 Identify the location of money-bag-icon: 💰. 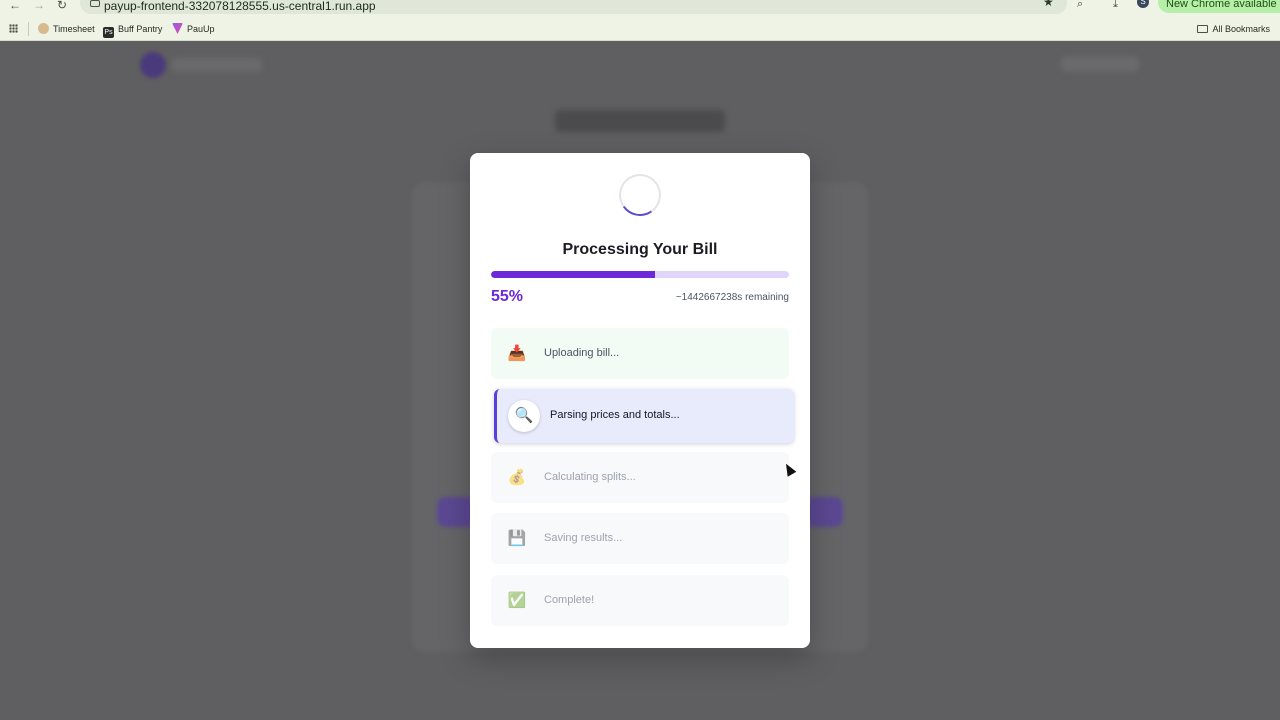
(517, 477).